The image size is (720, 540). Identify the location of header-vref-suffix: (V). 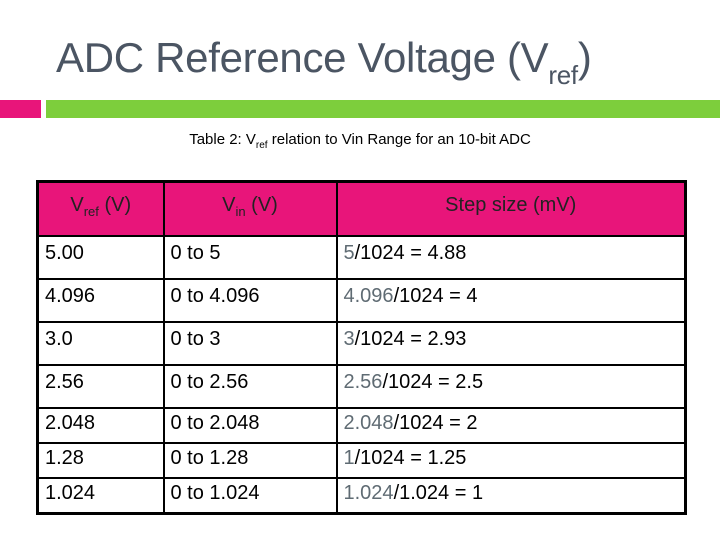
(115, 204).